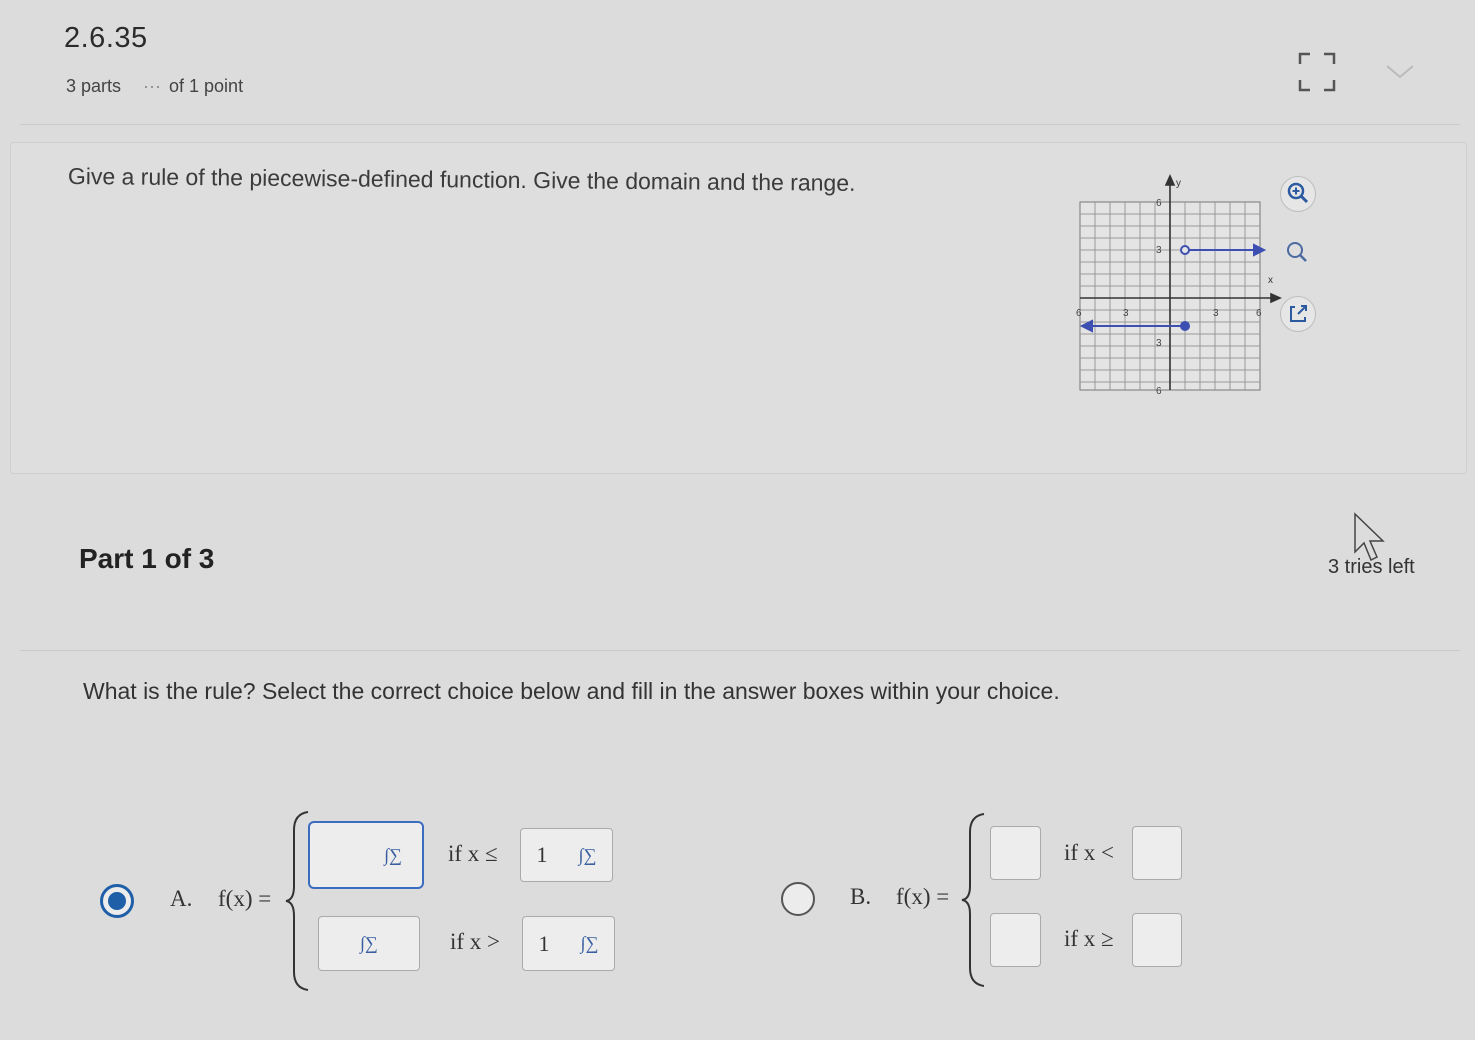 This screenshot has width=1475, height=1040. What do you see at coordinates (798, 899) in the screenshot?
I see `choice-b-radio` at bounding box center [798, 899].